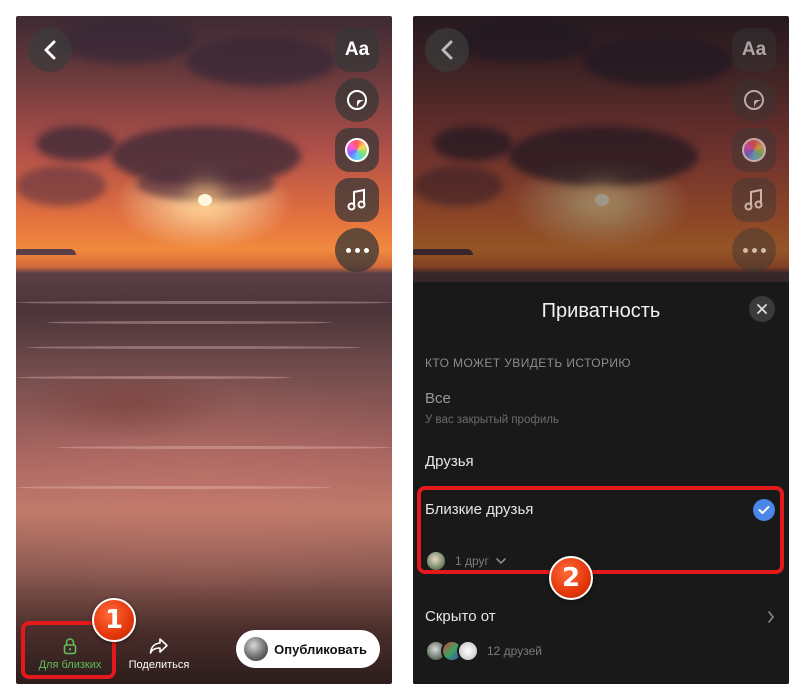  What do you see at coordinates (460, 616) in the screenshot?
I see `option-hidden-from-title: Скрыто от` at bounding box center [460, 616].